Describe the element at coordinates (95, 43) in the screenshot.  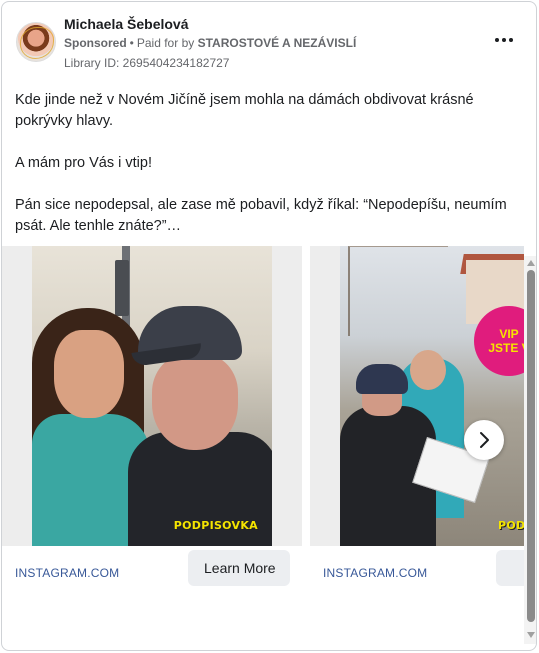
I see `sponsored-label: Sponsored` at that location.